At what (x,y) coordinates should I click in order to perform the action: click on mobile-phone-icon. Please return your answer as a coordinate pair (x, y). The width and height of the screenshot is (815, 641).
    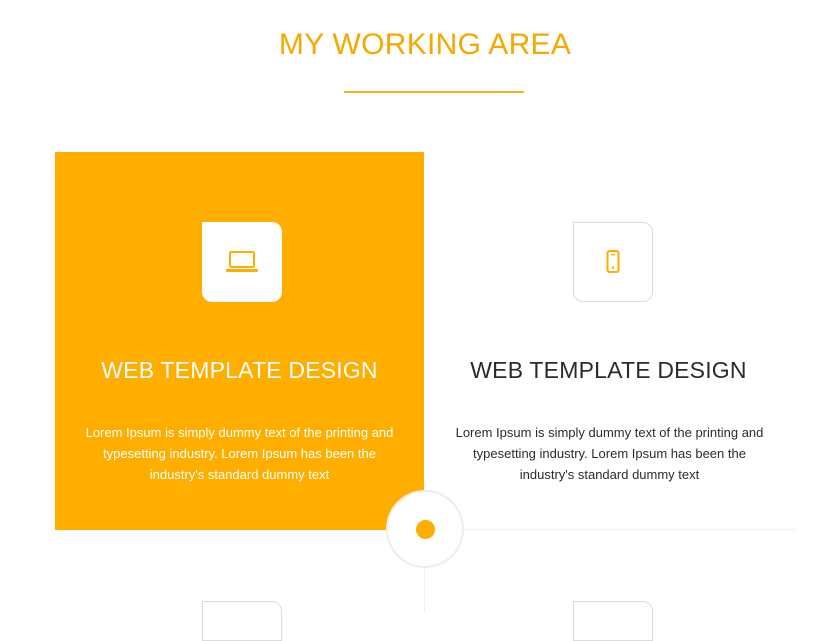
    Looking at the image, I should click on (613, 261).